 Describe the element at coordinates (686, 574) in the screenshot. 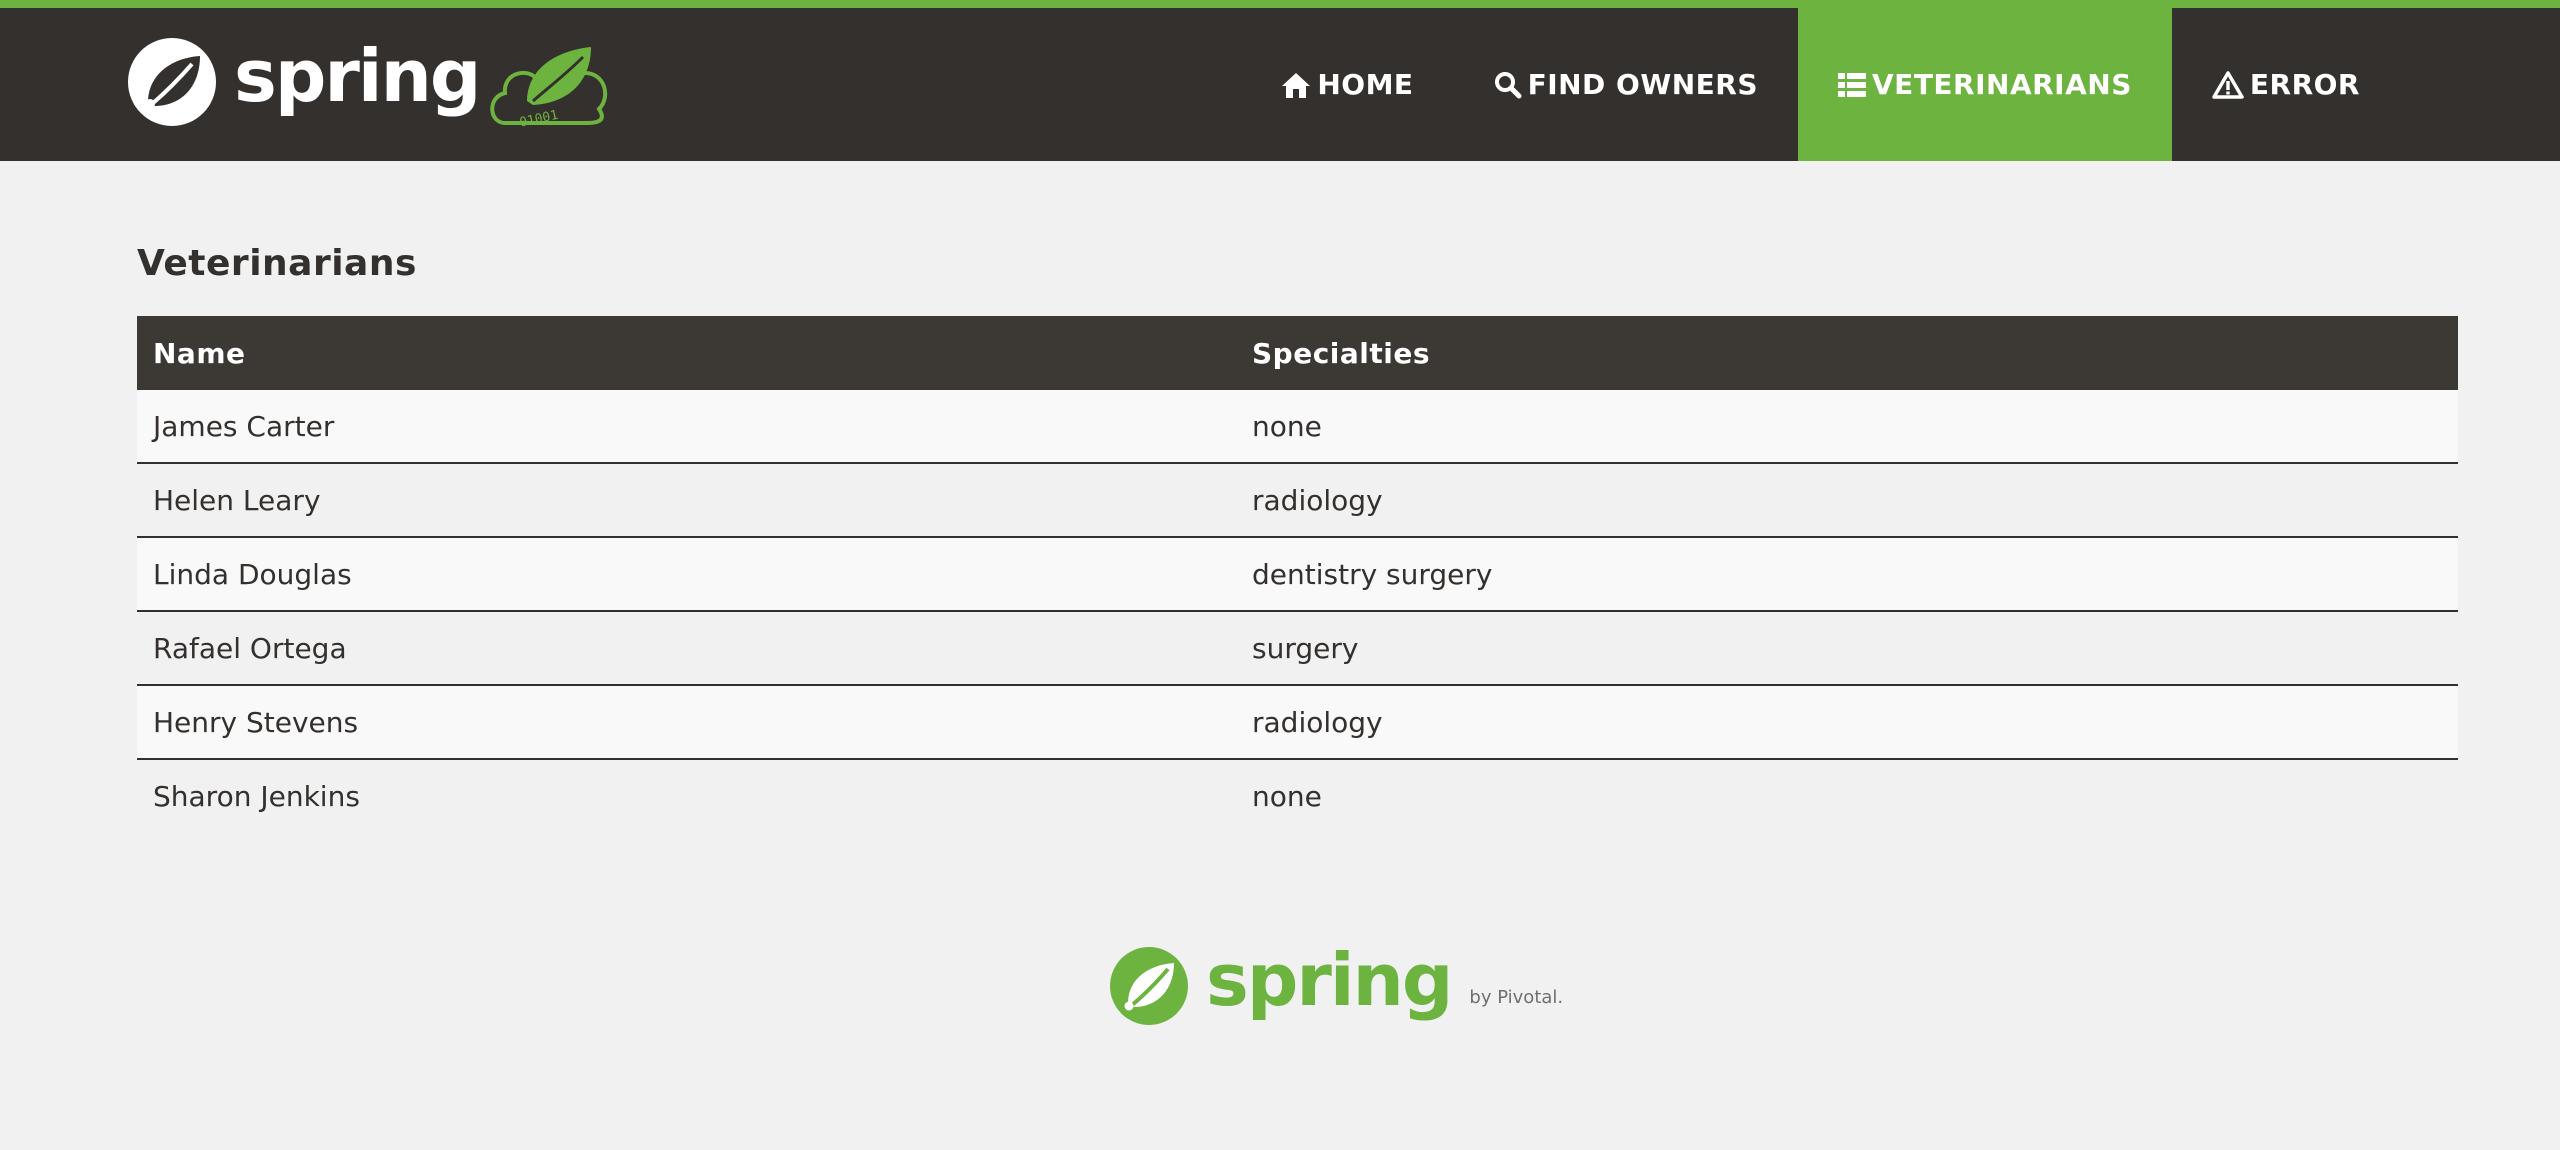

I see `vet-name-cell: Linda Douglas` at that location.